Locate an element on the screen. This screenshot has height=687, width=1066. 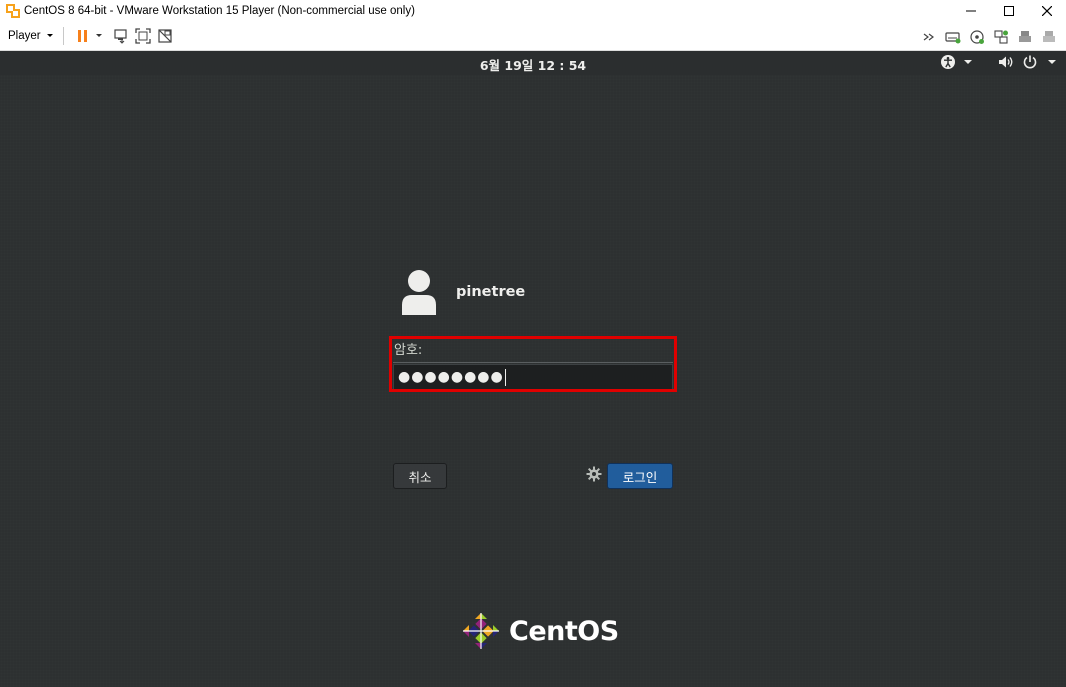
more-devices-button is located at coordinates (929, 37).